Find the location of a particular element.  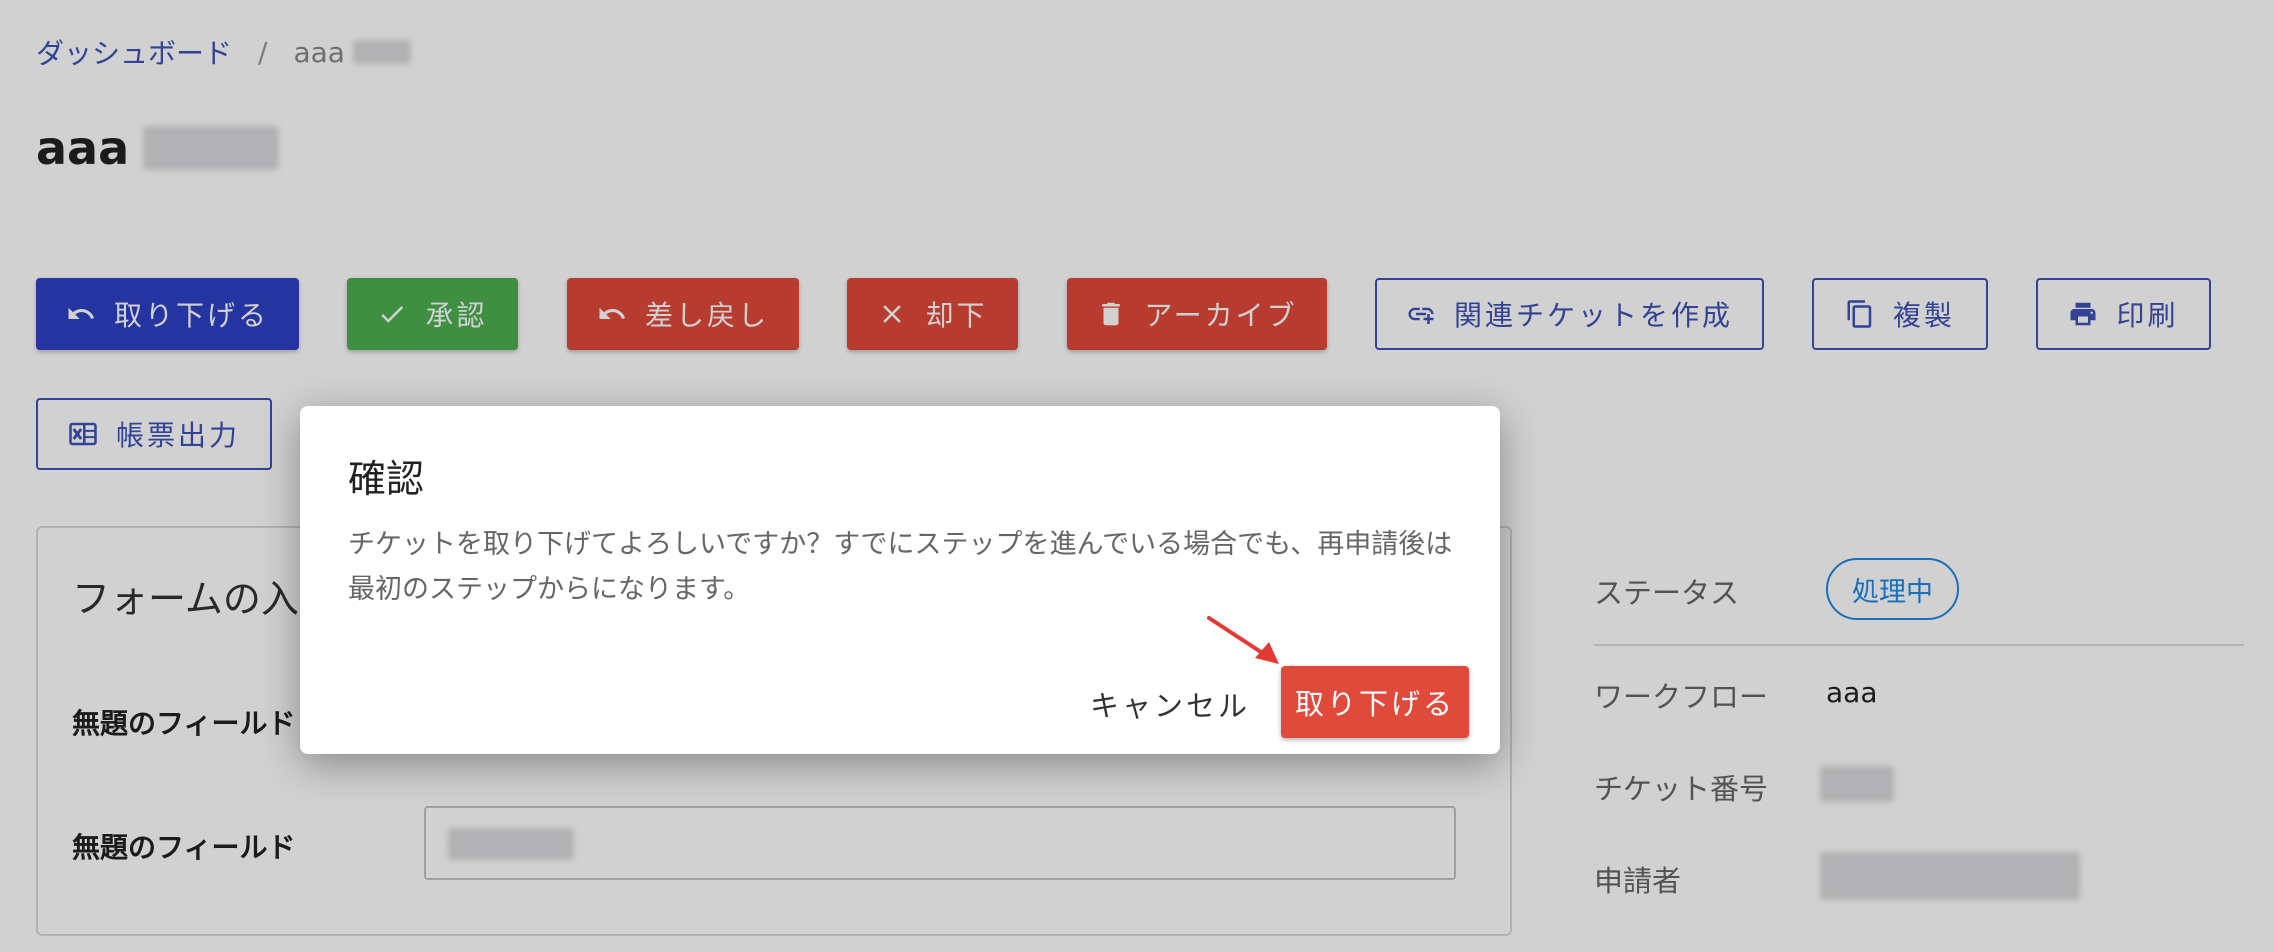

cancel-button: キャンセル is located at coordinates (1170, 704).